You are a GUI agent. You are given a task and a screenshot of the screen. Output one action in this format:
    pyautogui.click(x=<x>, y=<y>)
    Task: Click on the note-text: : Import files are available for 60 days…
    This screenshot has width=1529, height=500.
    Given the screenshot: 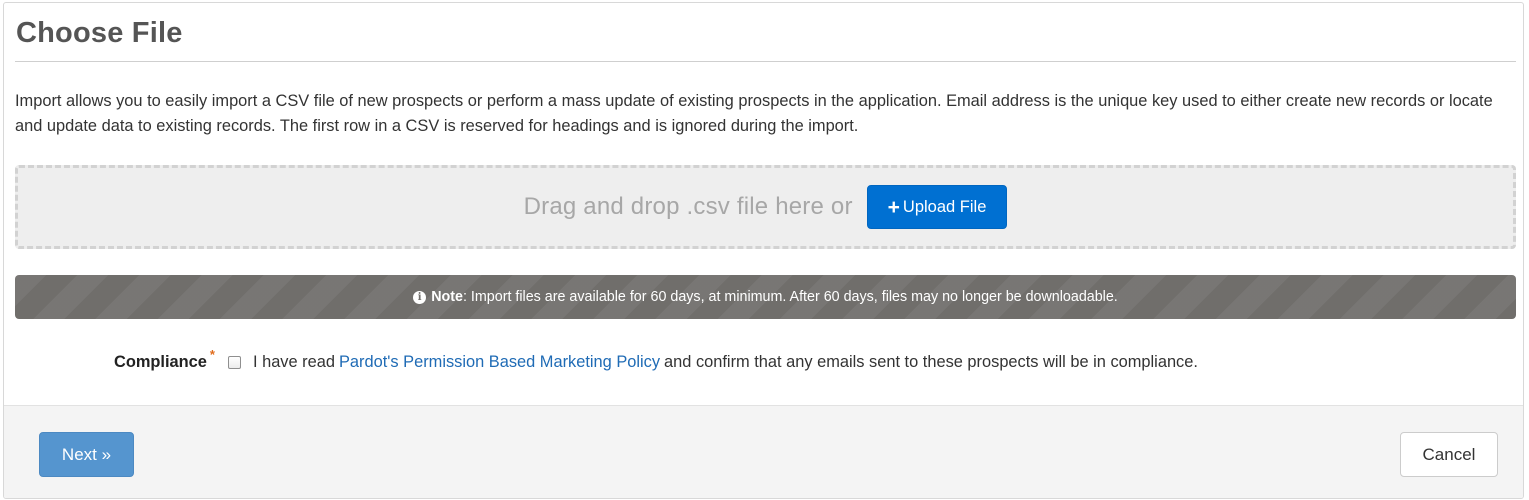 What is the action you would take?
    pyautogui.click(x=790, y=297)
    